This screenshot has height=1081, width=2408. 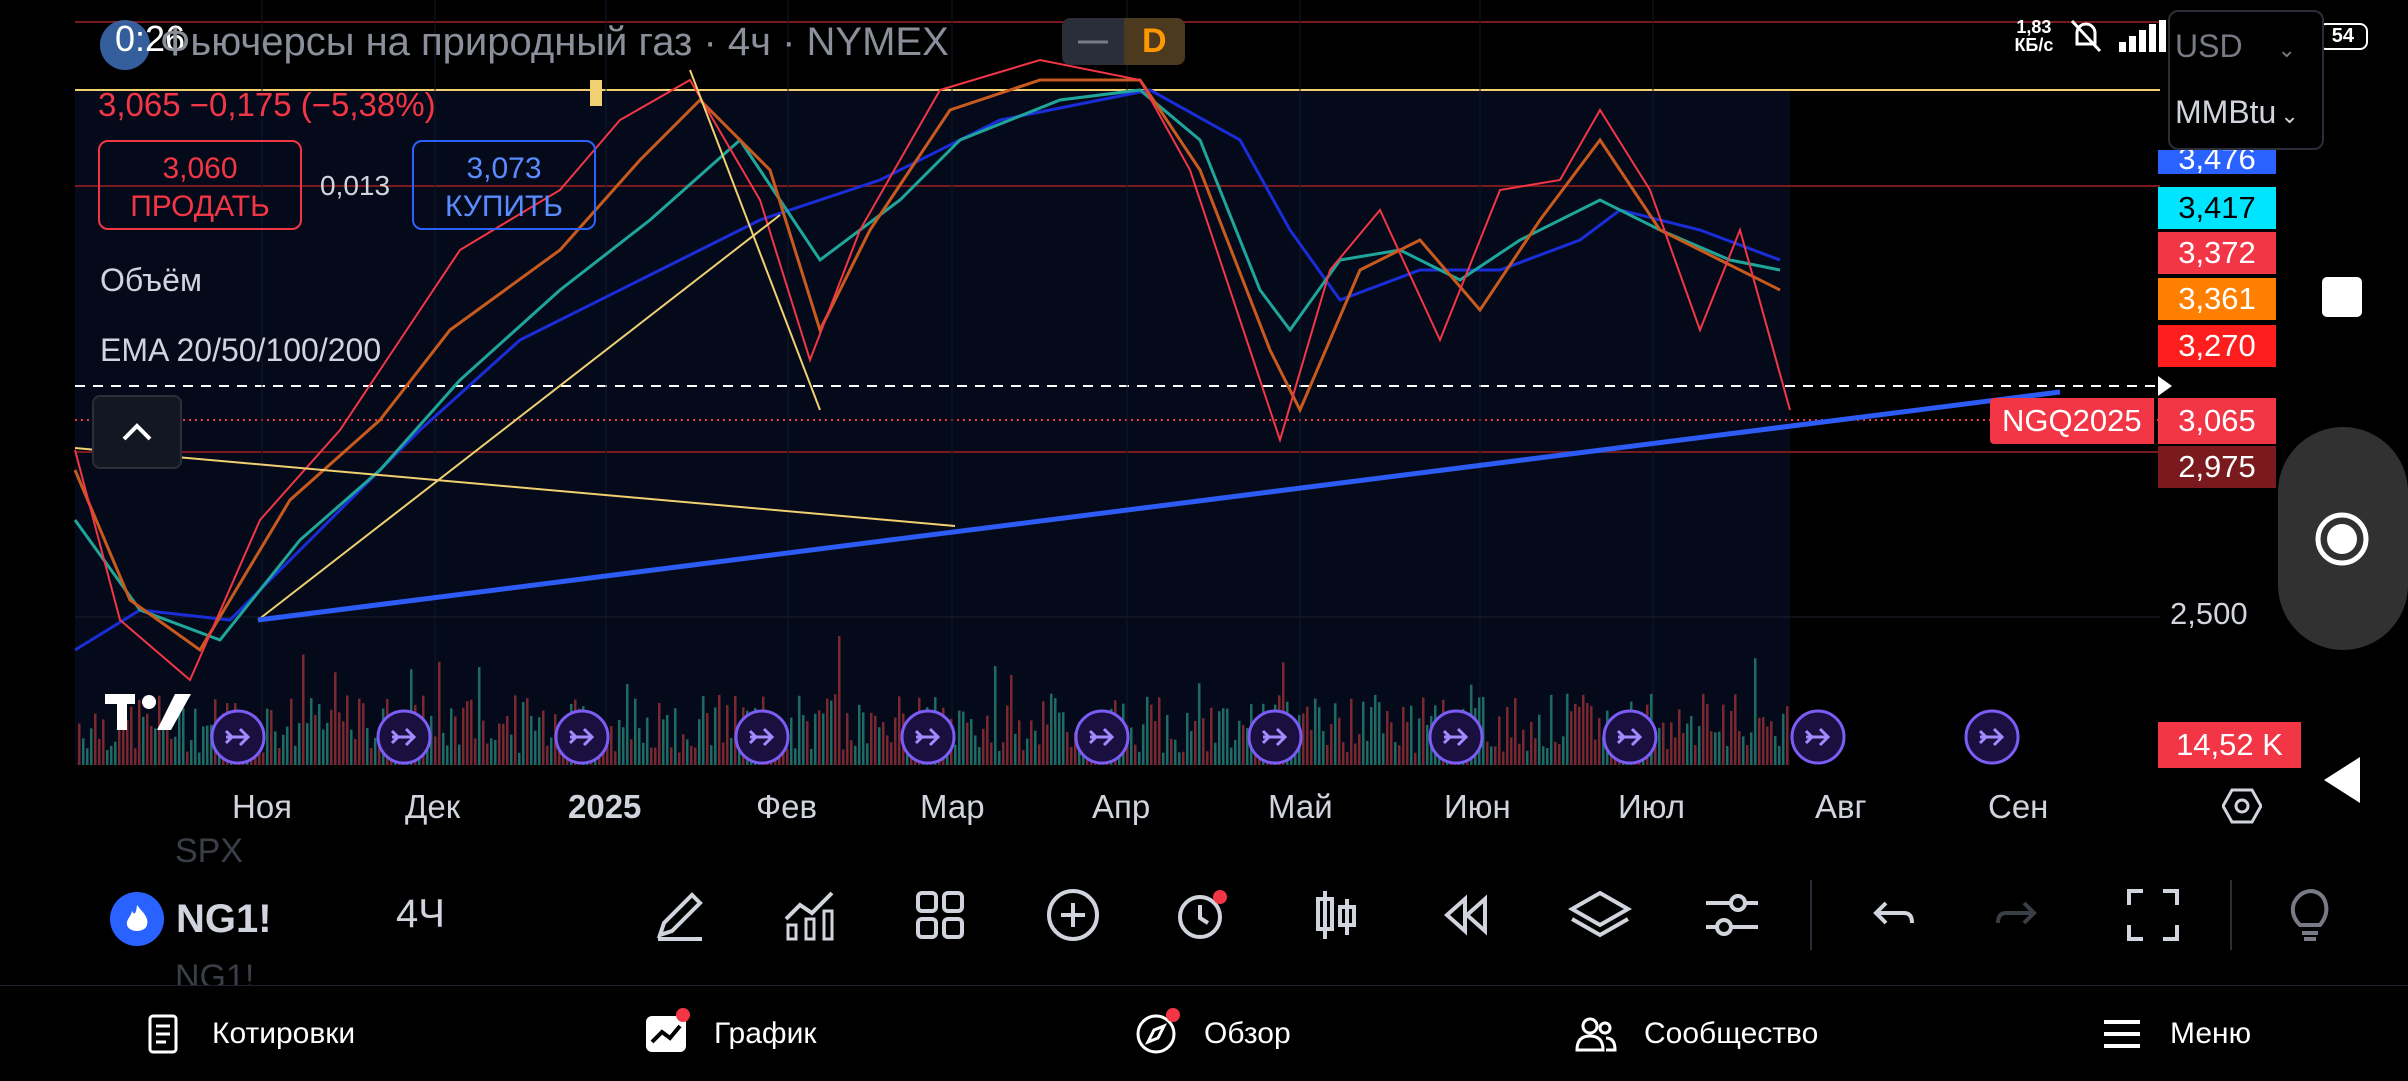 I want to click on add-circle-icon, so click(x=1073, y=915).